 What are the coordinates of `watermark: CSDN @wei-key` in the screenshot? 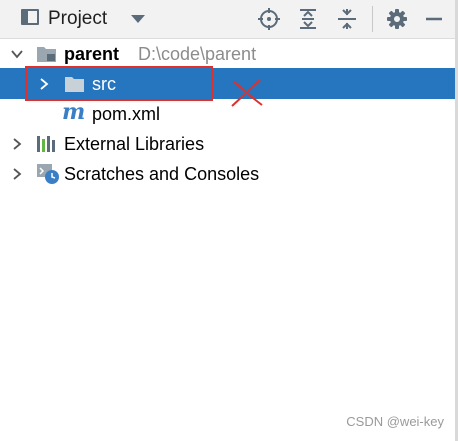 It's located at (395, 421).